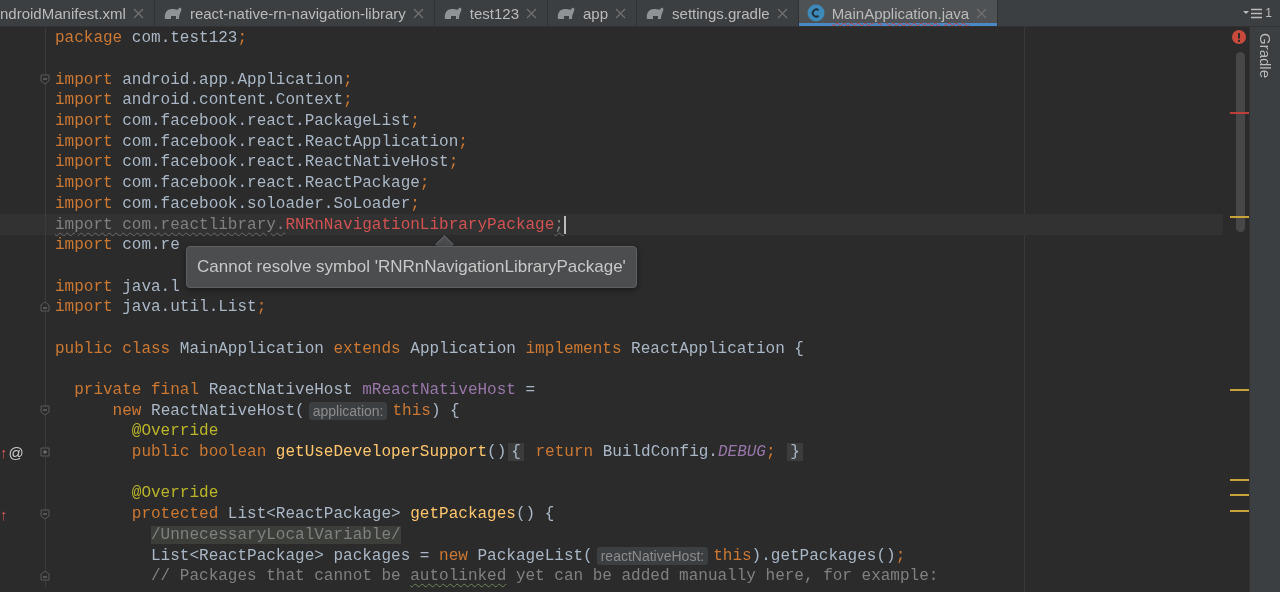 This screenshot has width=1280, height=592. I want to click on code-line: import com.facebook.react.ReactPackage;, so click(242, 183).